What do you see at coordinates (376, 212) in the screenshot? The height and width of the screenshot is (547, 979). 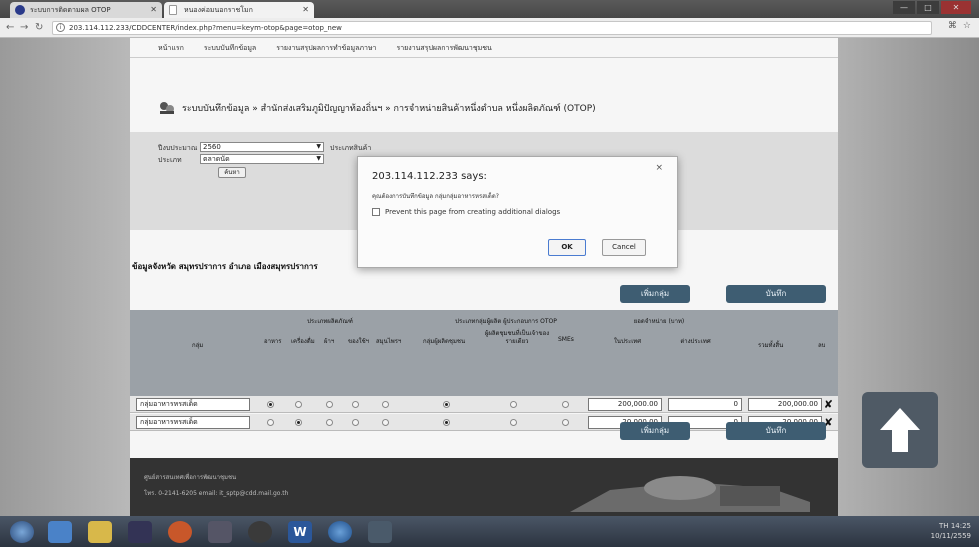 I see `prevent-dialogs-checkbox` at bounding box center [376, 212].